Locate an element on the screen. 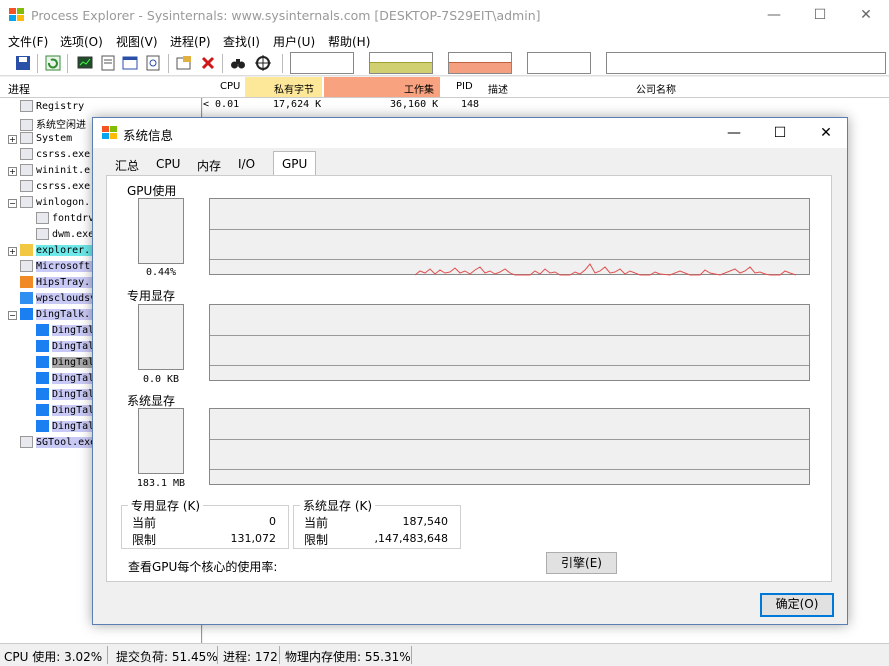 This screenshot has width=889, height=666. menu-find: 查找(I) is located at coordinates (241, 41).